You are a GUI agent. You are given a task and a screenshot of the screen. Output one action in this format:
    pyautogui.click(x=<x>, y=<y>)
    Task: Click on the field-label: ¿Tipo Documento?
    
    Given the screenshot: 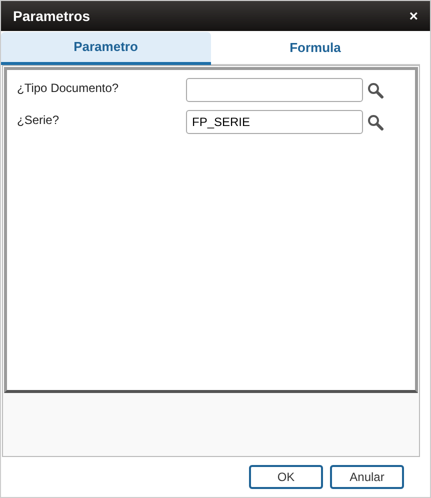 What is the action you would take?
    pyautogui.click(x=68, y=88)
    